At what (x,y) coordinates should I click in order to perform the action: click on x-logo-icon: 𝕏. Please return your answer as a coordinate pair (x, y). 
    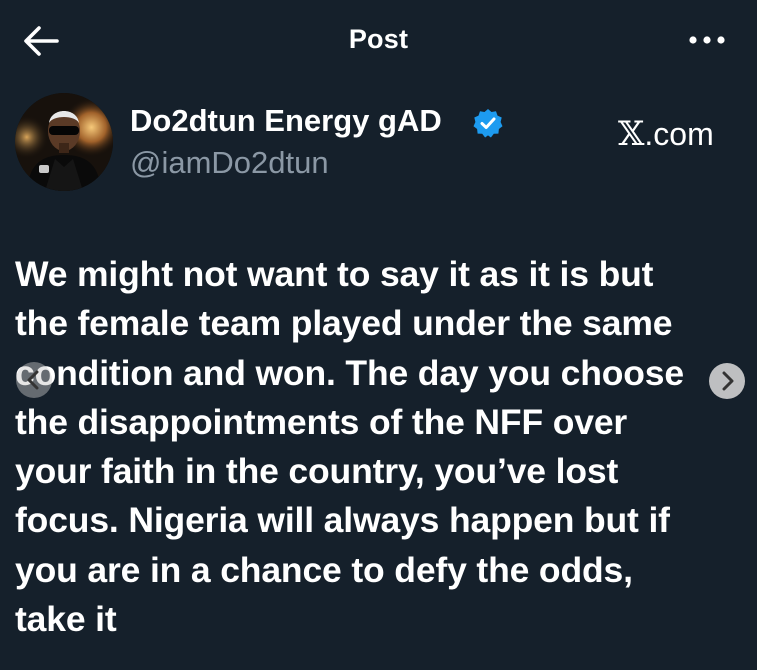
    Looking at the image, I should click on (631, 134).